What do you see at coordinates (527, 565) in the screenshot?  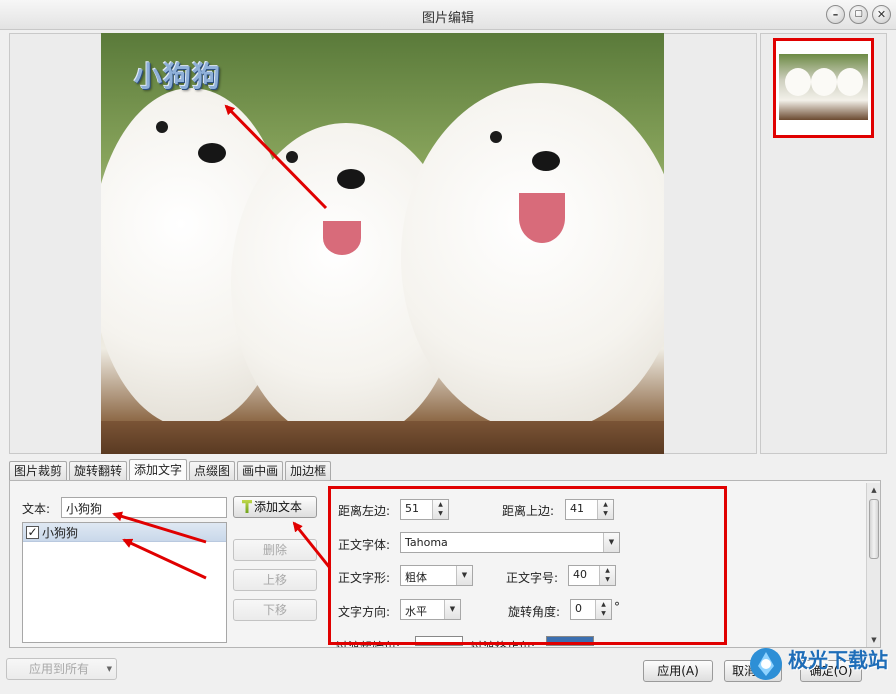 I see `properties-highlight` at bounding box center [527, 565].